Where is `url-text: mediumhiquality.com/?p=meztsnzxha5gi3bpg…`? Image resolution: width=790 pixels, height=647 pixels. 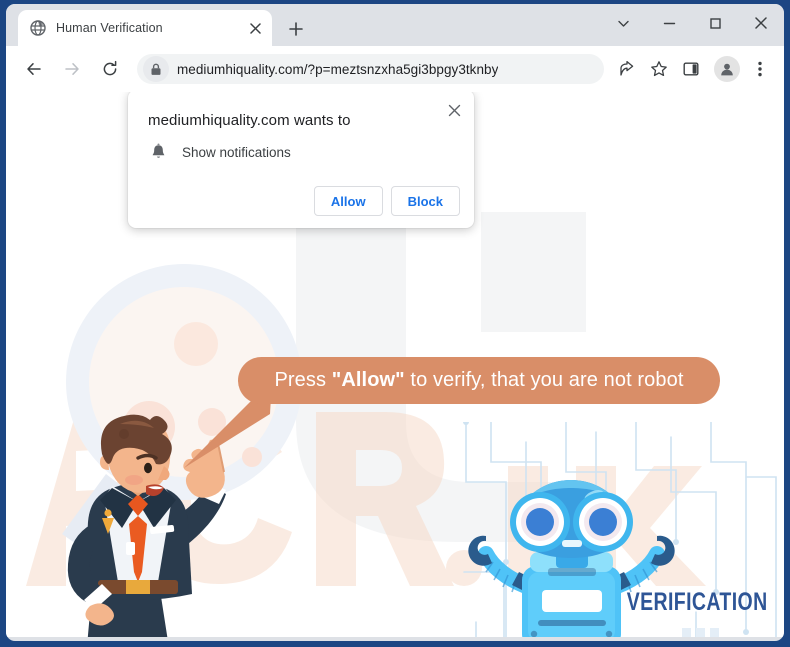 url-text: mediumhiquality.com/?p=meztsnzxha5gi3bpg… is located at coordinates (337, 69).